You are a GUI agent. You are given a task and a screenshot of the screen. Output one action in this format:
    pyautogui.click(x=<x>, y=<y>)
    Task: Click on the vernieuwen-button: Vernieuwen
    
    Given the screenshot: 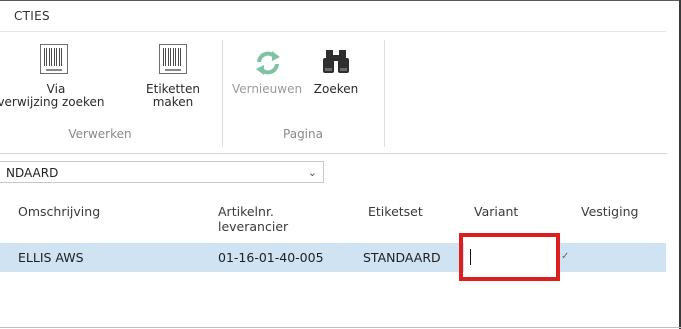 What is the action you would take?
    pyautogui.click(x=267, y=80)
    